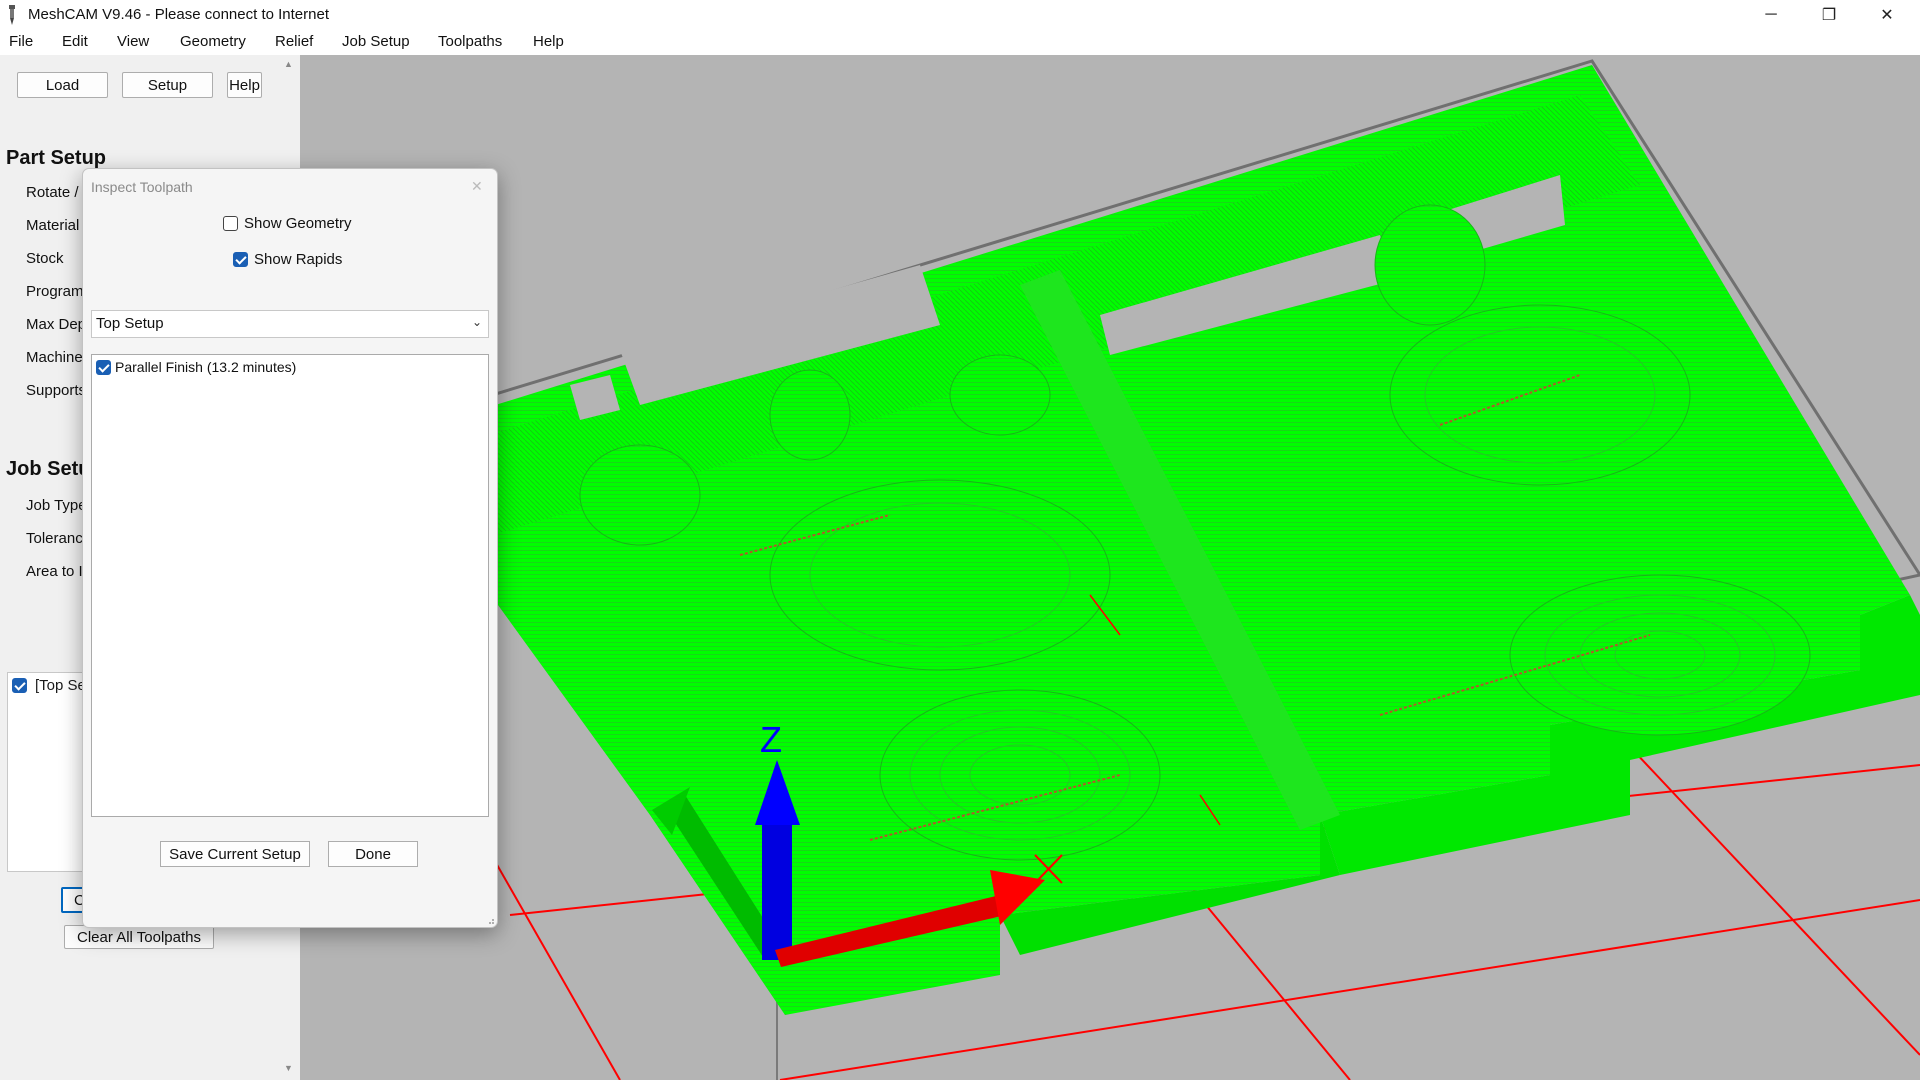 The image size is (1920, 1080). I want to click on part-setup-heading: Part Setup, so click(56, 158).